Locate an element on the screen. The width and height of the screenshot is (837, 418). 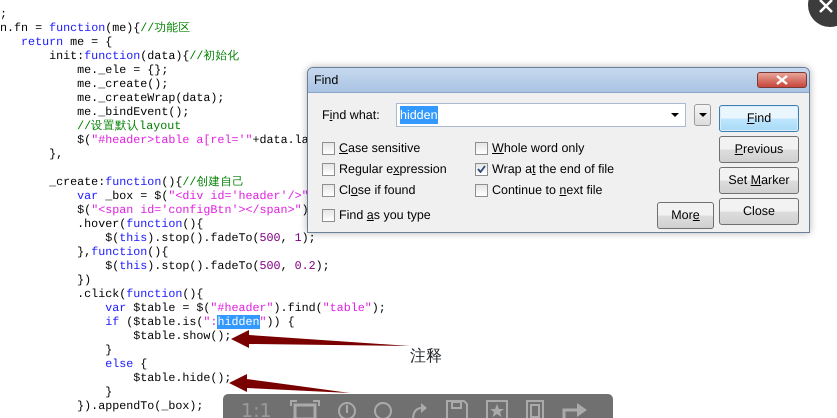
field-value: hidden is located at coordinates (419, 115).